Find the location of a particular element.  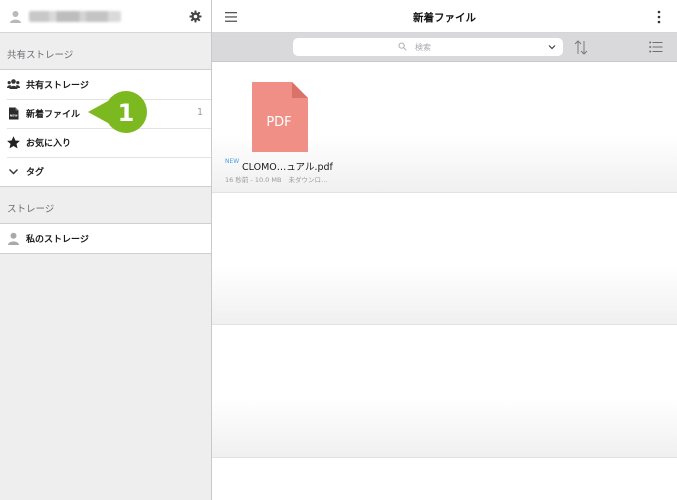

sidebar-item-label: 私のストレージ is located at coordinates (57, 240).